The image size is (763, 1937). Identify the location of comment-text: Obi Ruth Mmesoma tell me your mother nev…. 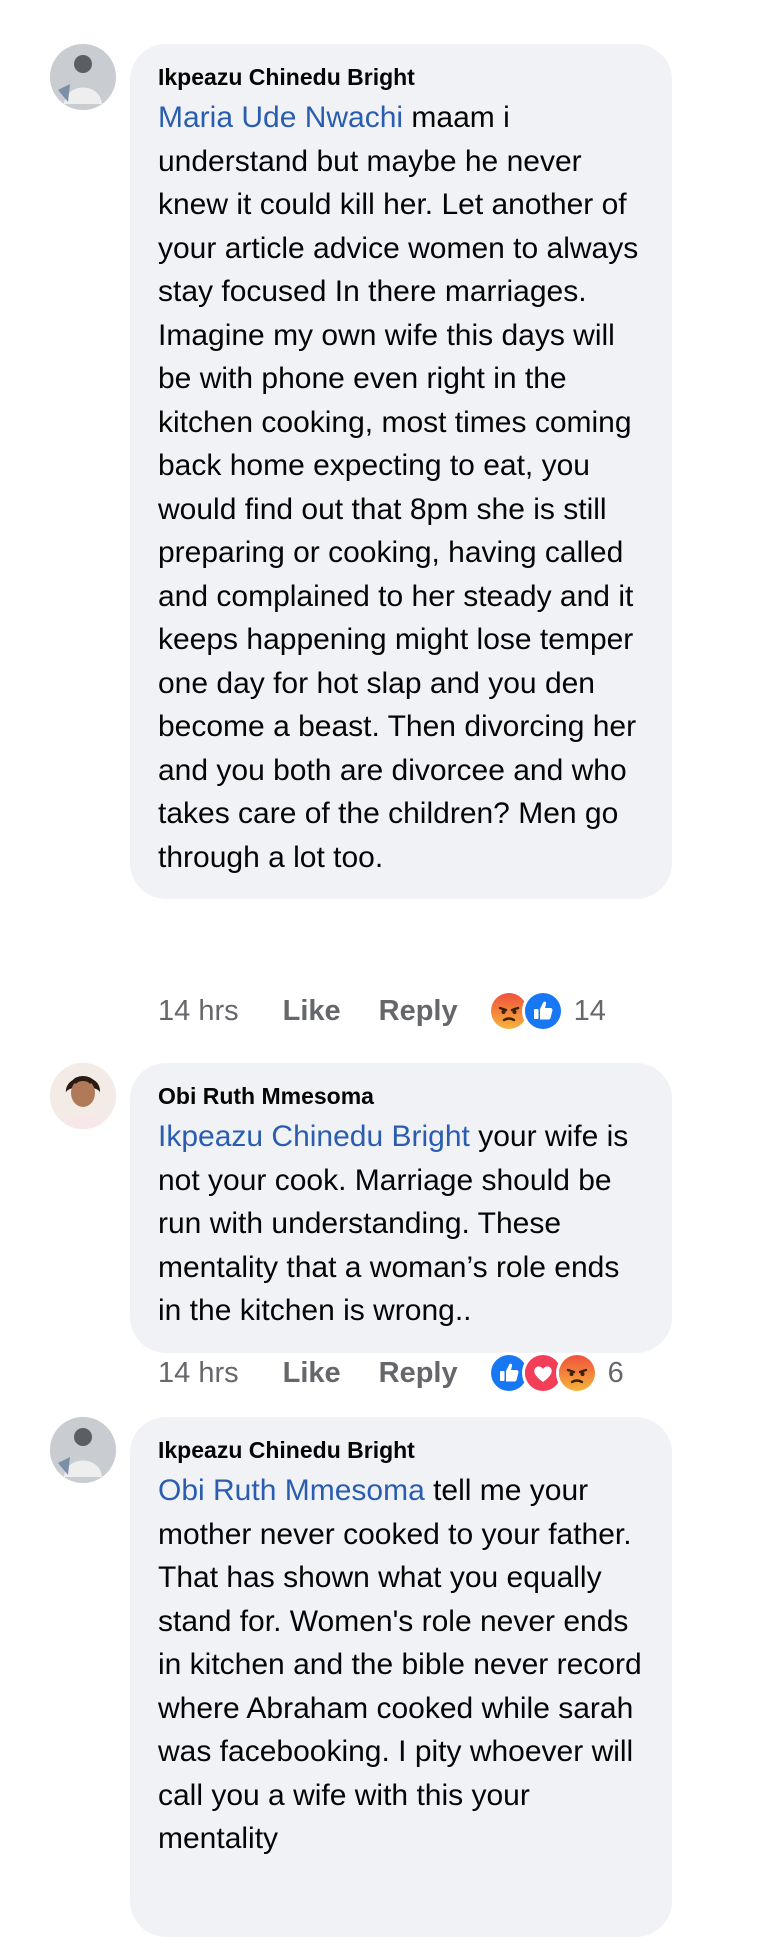
(401, 1665).